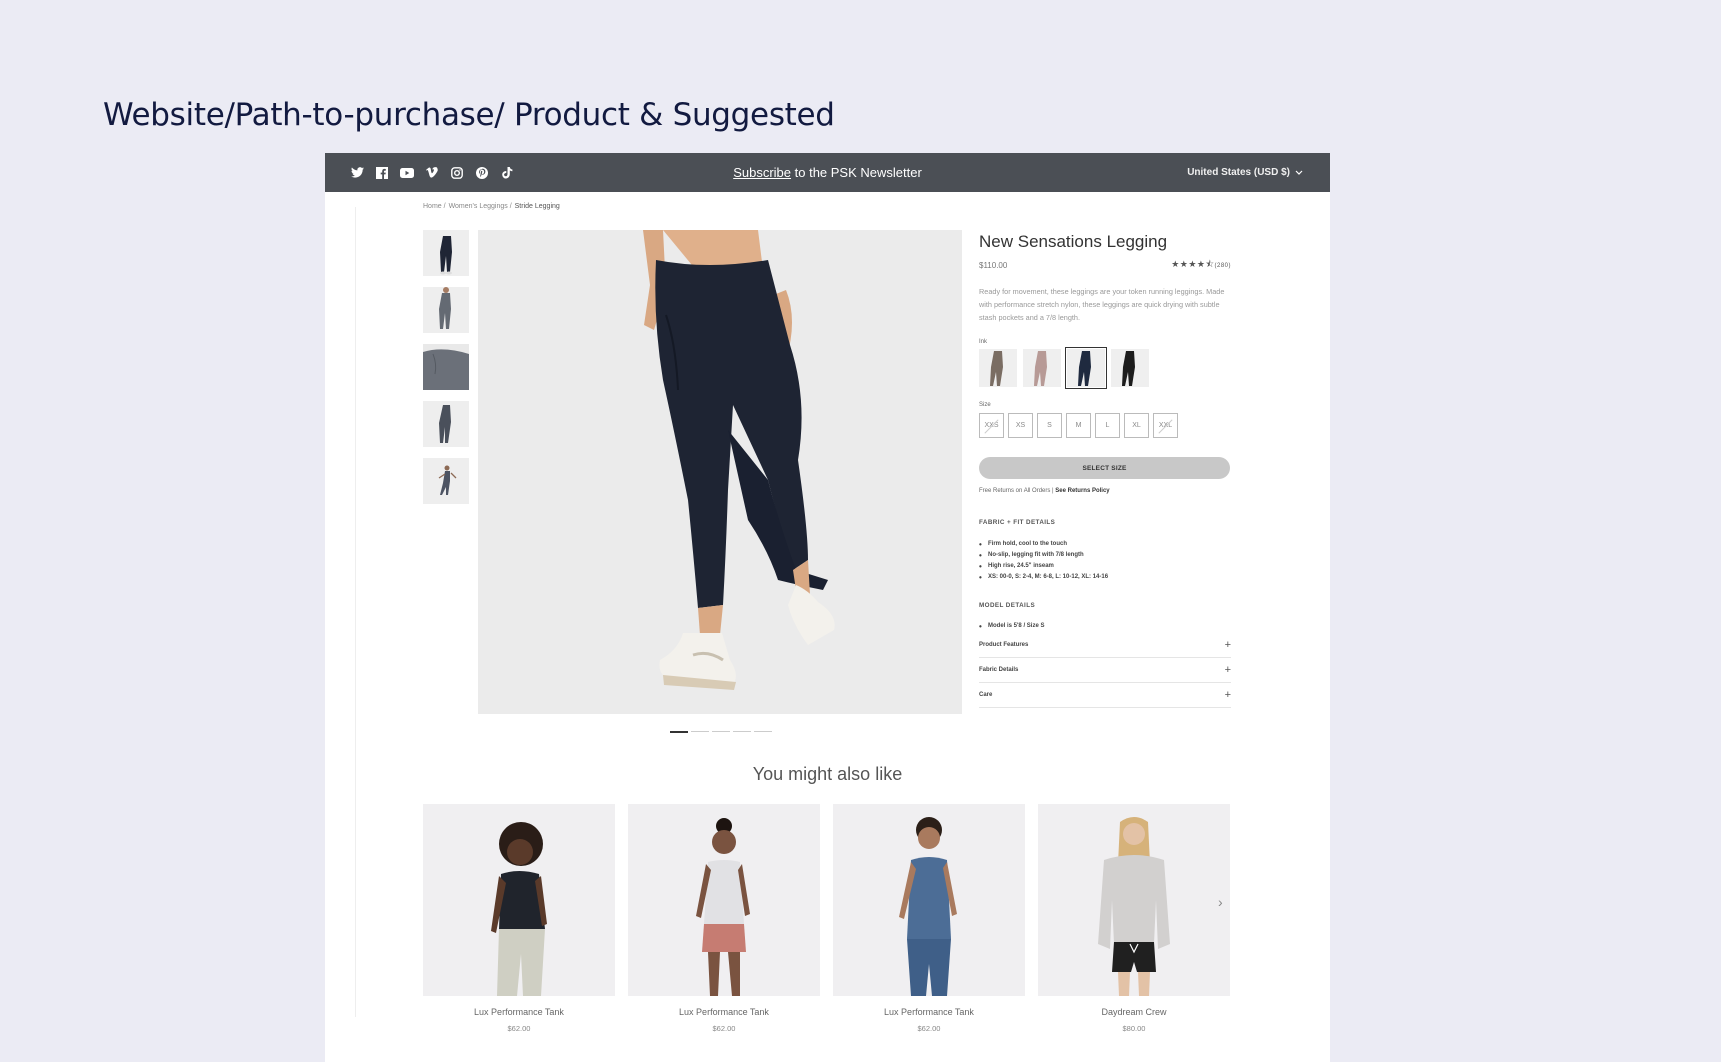 This screenshot has height=1062, width=1721. What do you see at coordinates (1136, 425) in the screenshot?
I see `size-xl: XL` at bounding box center [1136, 425].